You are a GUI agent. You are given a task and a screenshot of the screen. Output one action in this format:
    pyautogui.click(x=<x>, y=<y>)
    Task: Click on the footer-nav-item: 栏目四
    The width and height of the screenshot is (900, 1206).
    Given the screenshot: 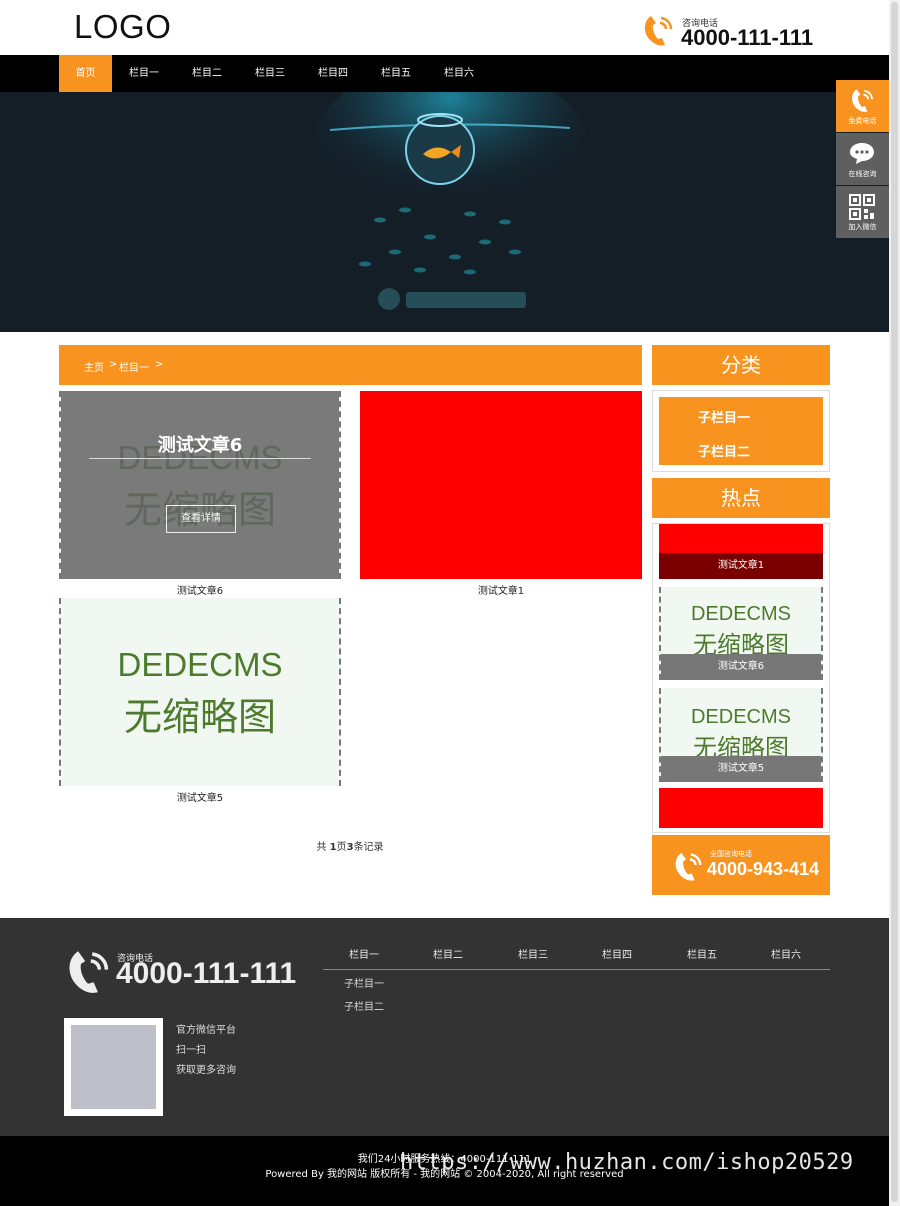 What is the action you would take?
    pyautogui.click(x=617, y=953)
    